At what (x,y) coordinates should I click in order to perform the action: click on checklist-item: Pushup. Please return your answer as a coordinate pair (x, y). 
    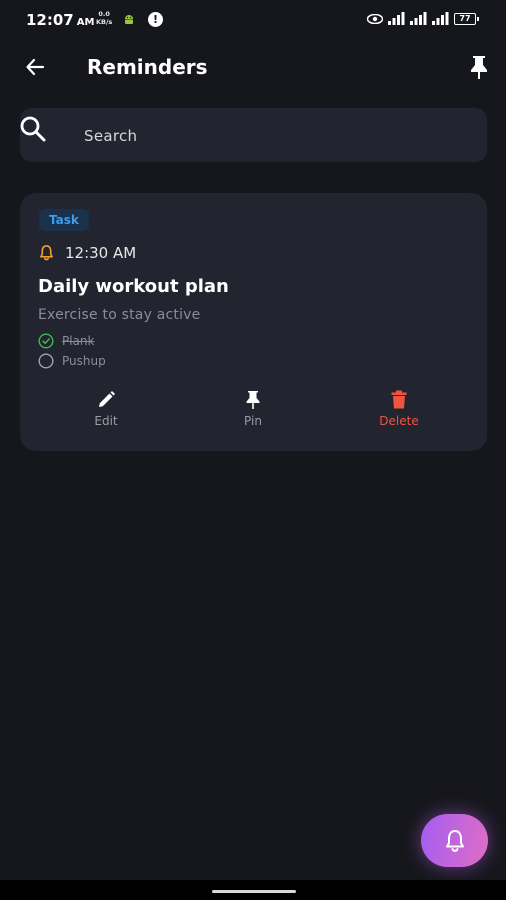
    Looking at the image, I should click on (72, 361).